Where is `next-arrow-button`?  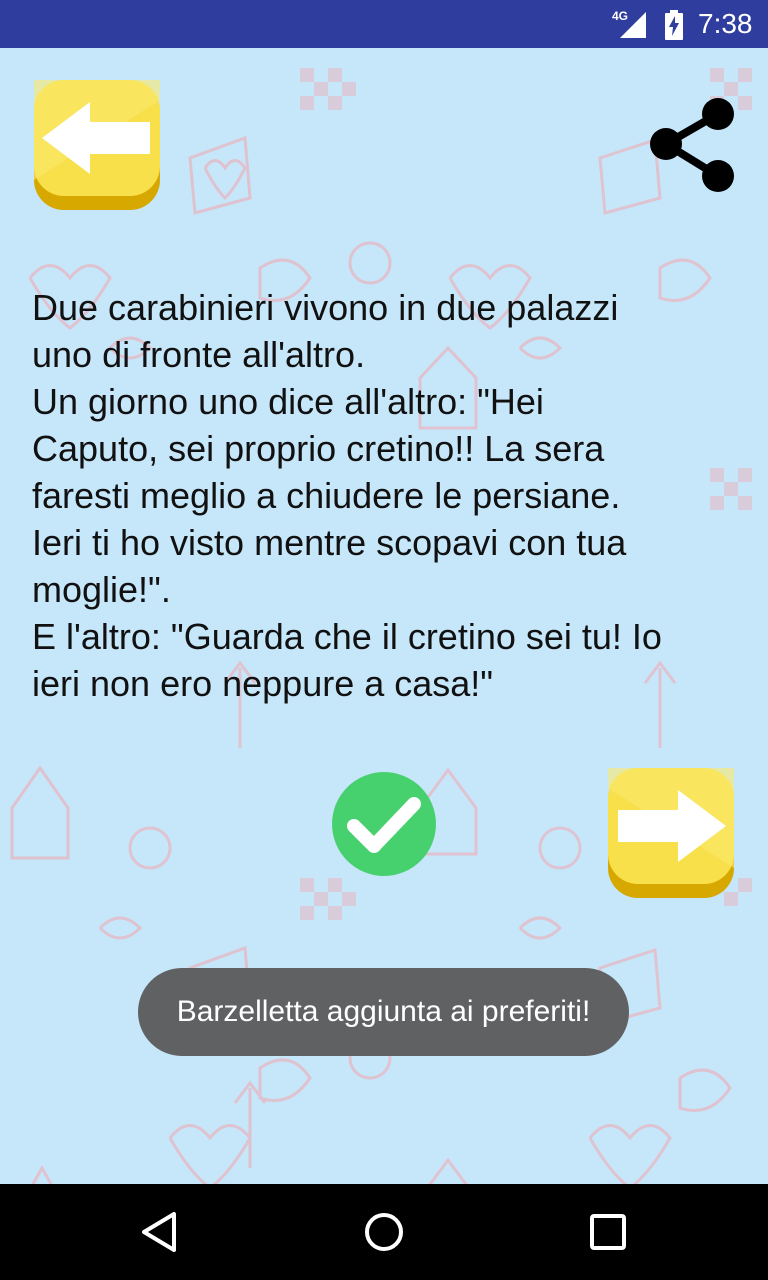
next-arrow-button is located at coordinates (671, 833).